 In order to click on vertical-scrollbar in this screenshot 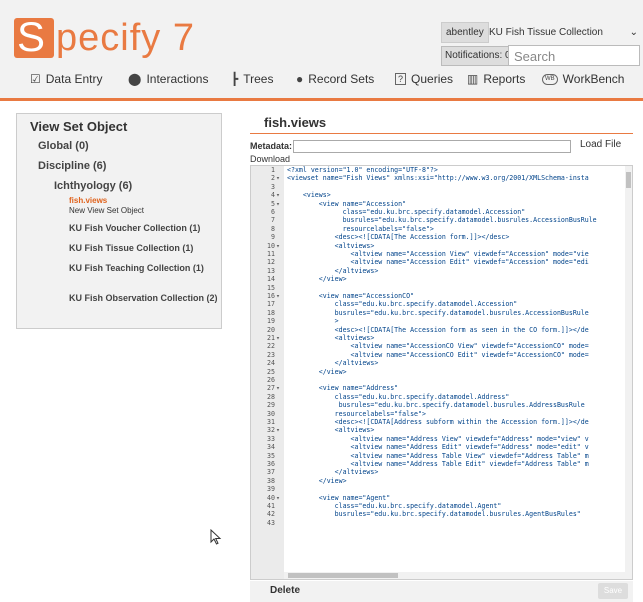, I will do `click(628, 372)`.